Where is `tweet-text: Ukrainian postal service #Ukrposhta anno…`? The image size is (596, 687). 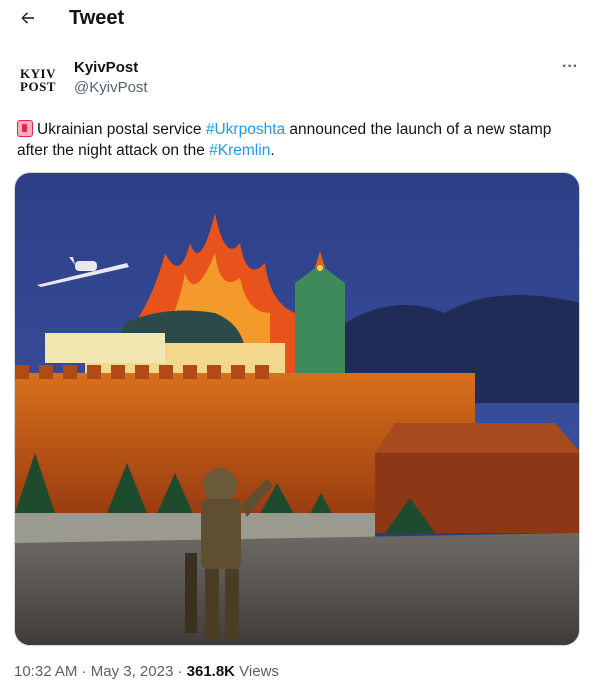
tweet-text: Ukrainian postal service #Ukrposhta anno… is located at coordinates (299, 140).